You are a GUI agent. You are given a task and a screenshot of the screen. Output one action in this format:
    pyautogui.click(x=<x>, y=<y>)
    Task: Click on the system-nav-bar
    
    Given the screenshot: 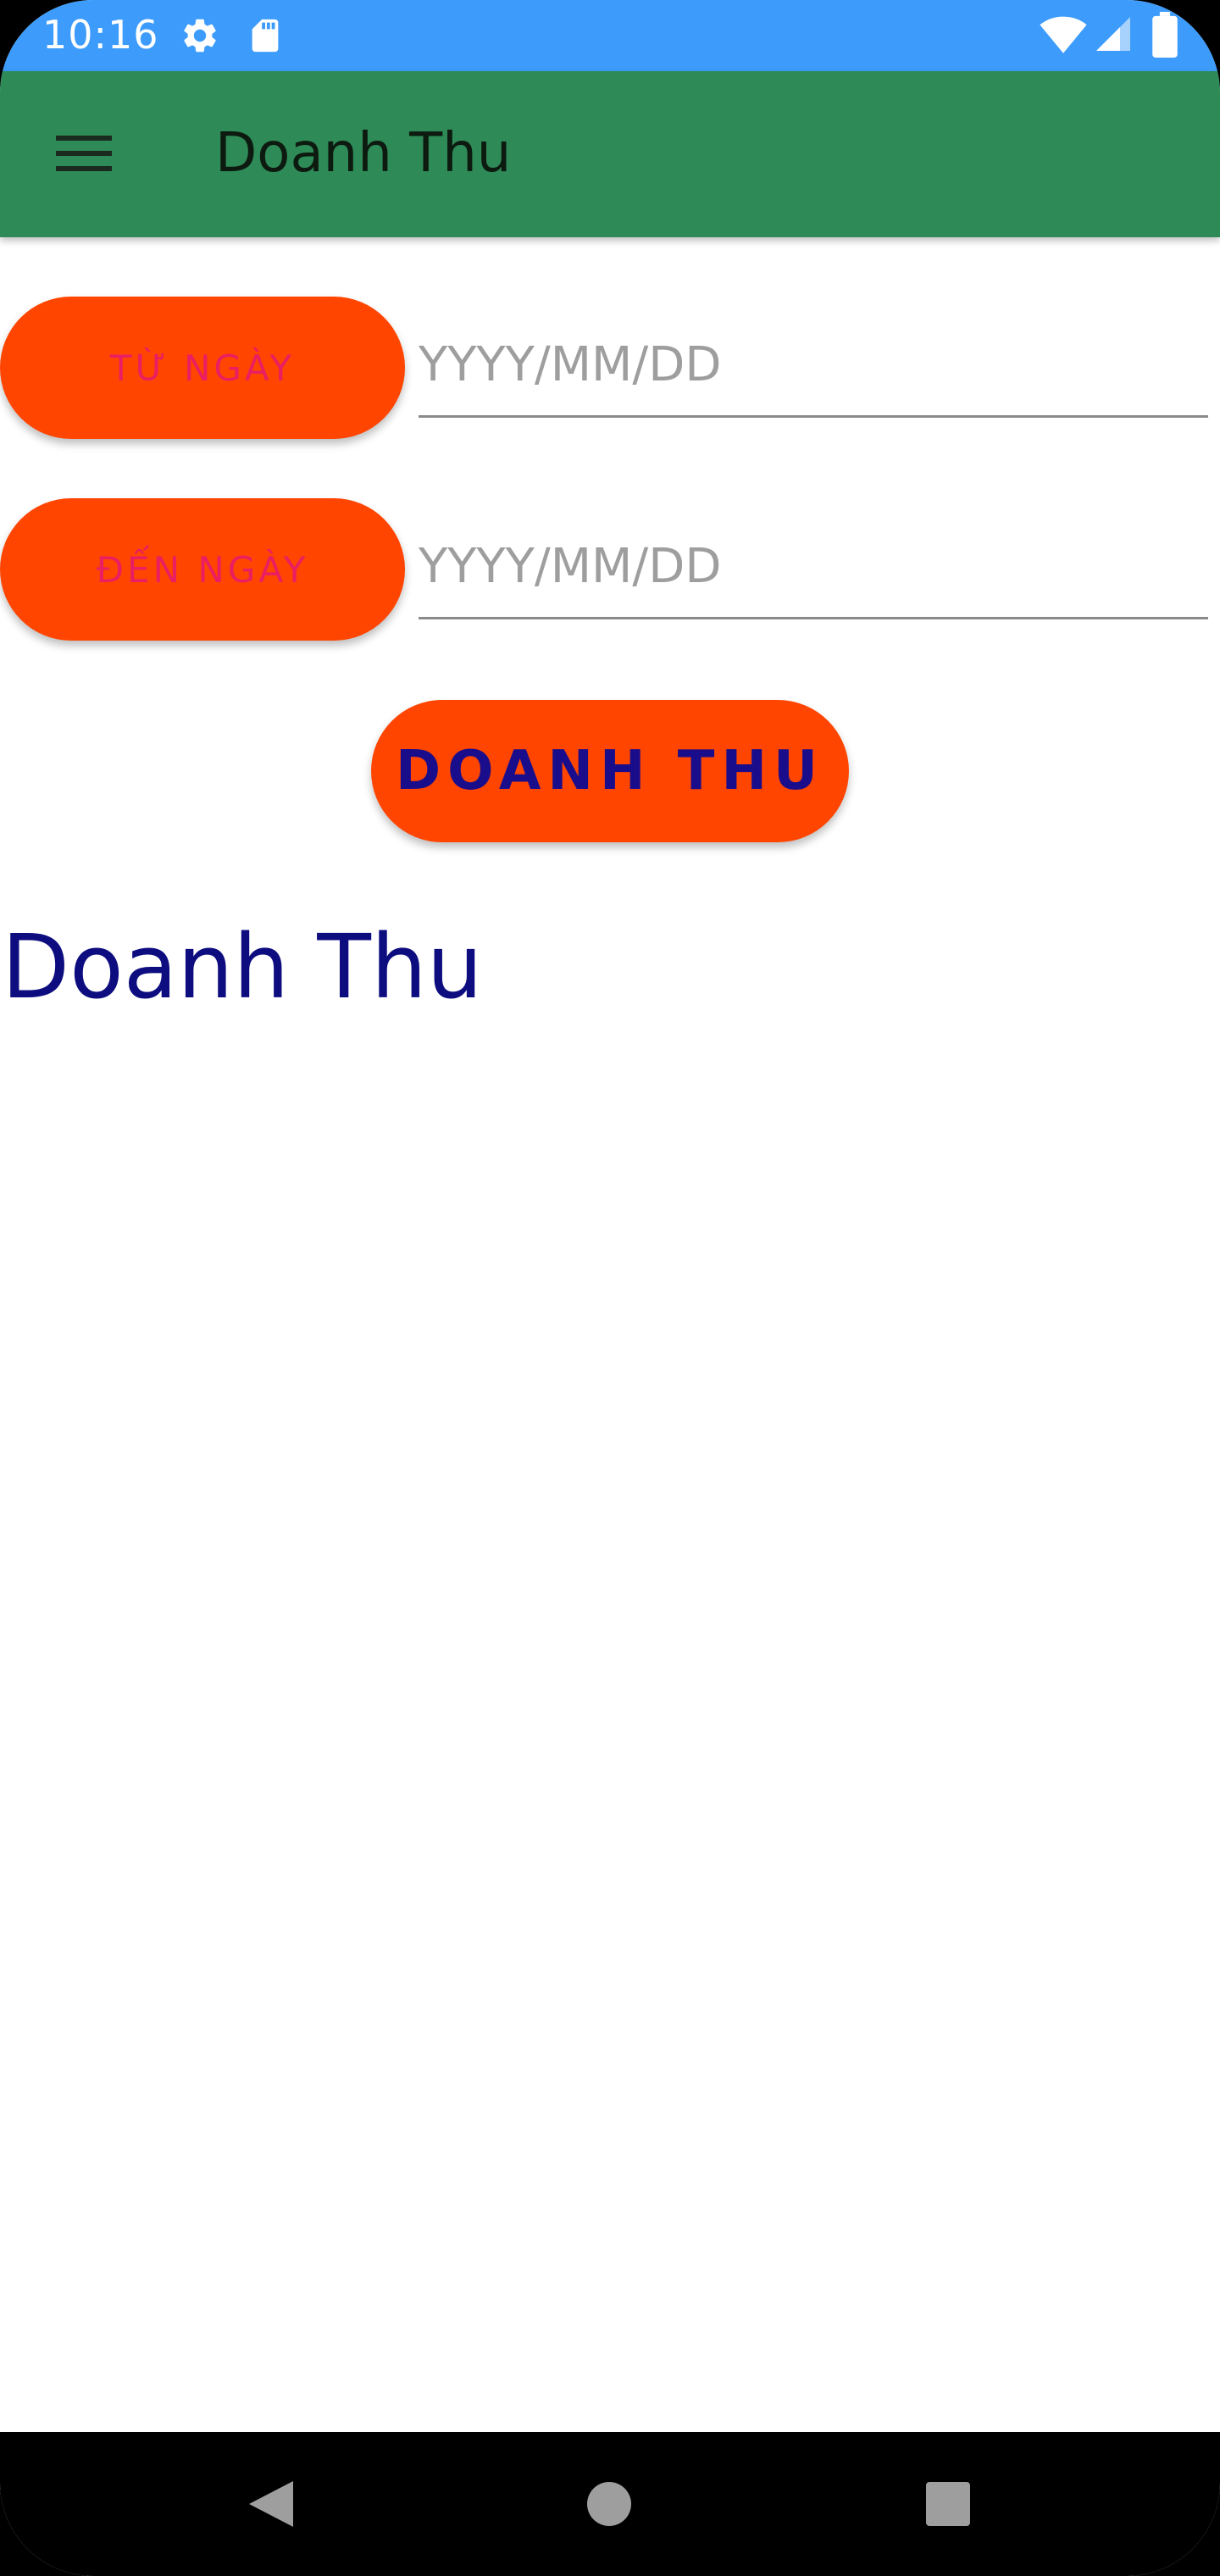 What is the action you would take?
    pyautogui.click(x=610, y=2504)
    